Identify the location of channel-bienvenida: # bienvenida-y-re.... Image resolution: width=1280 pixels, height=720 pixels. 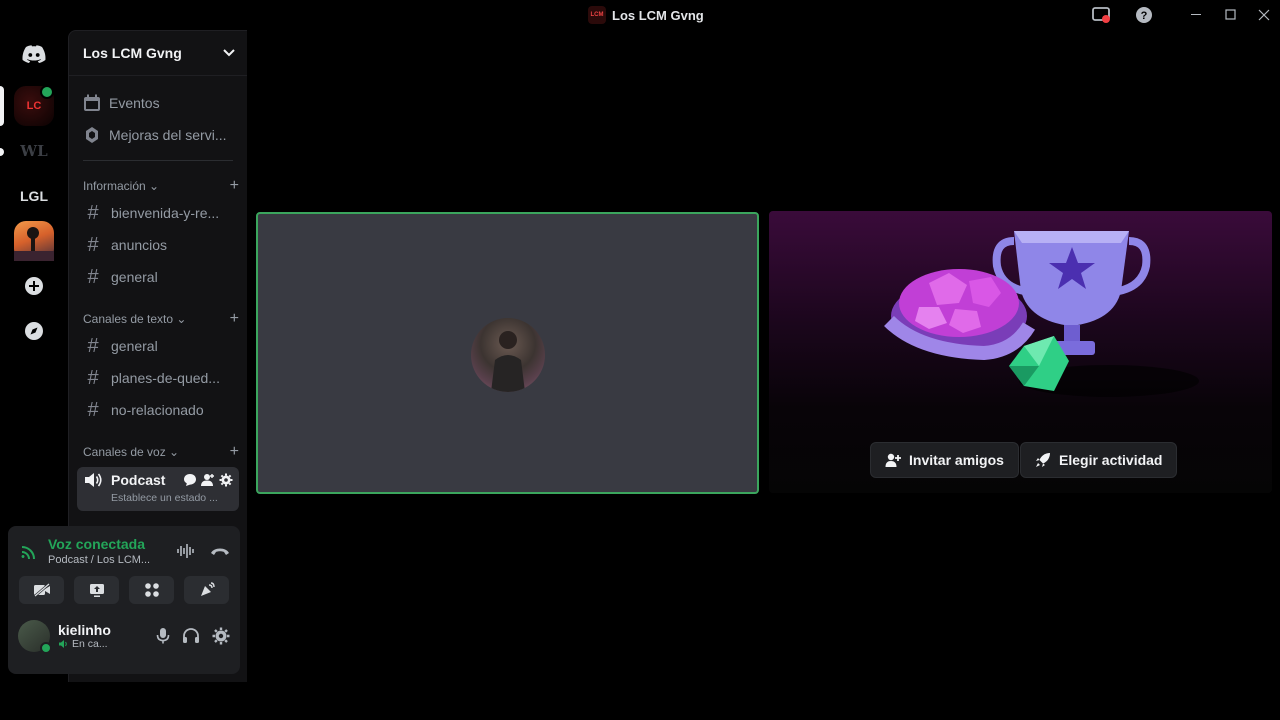
(158, 213).